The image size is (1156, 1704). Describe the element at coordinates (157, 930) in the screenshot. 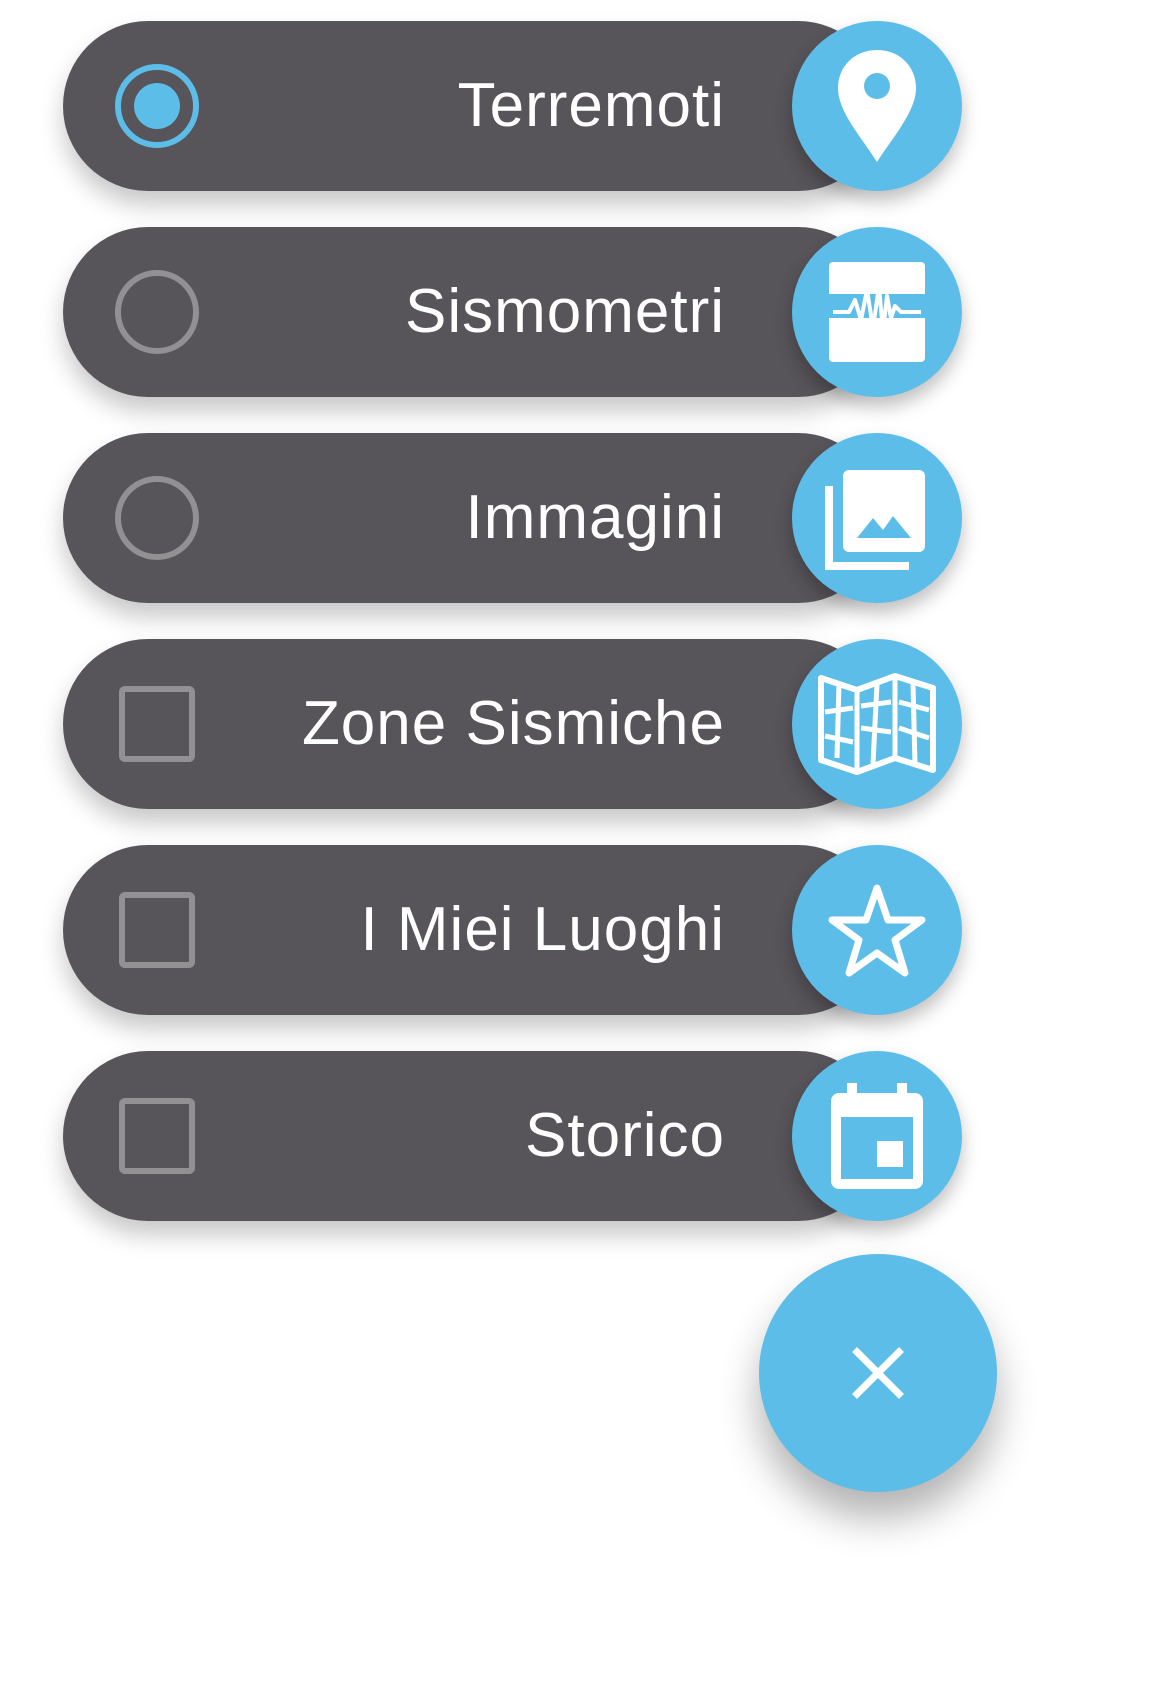

I see `checkbox-i-miei-luoghi` at that location.